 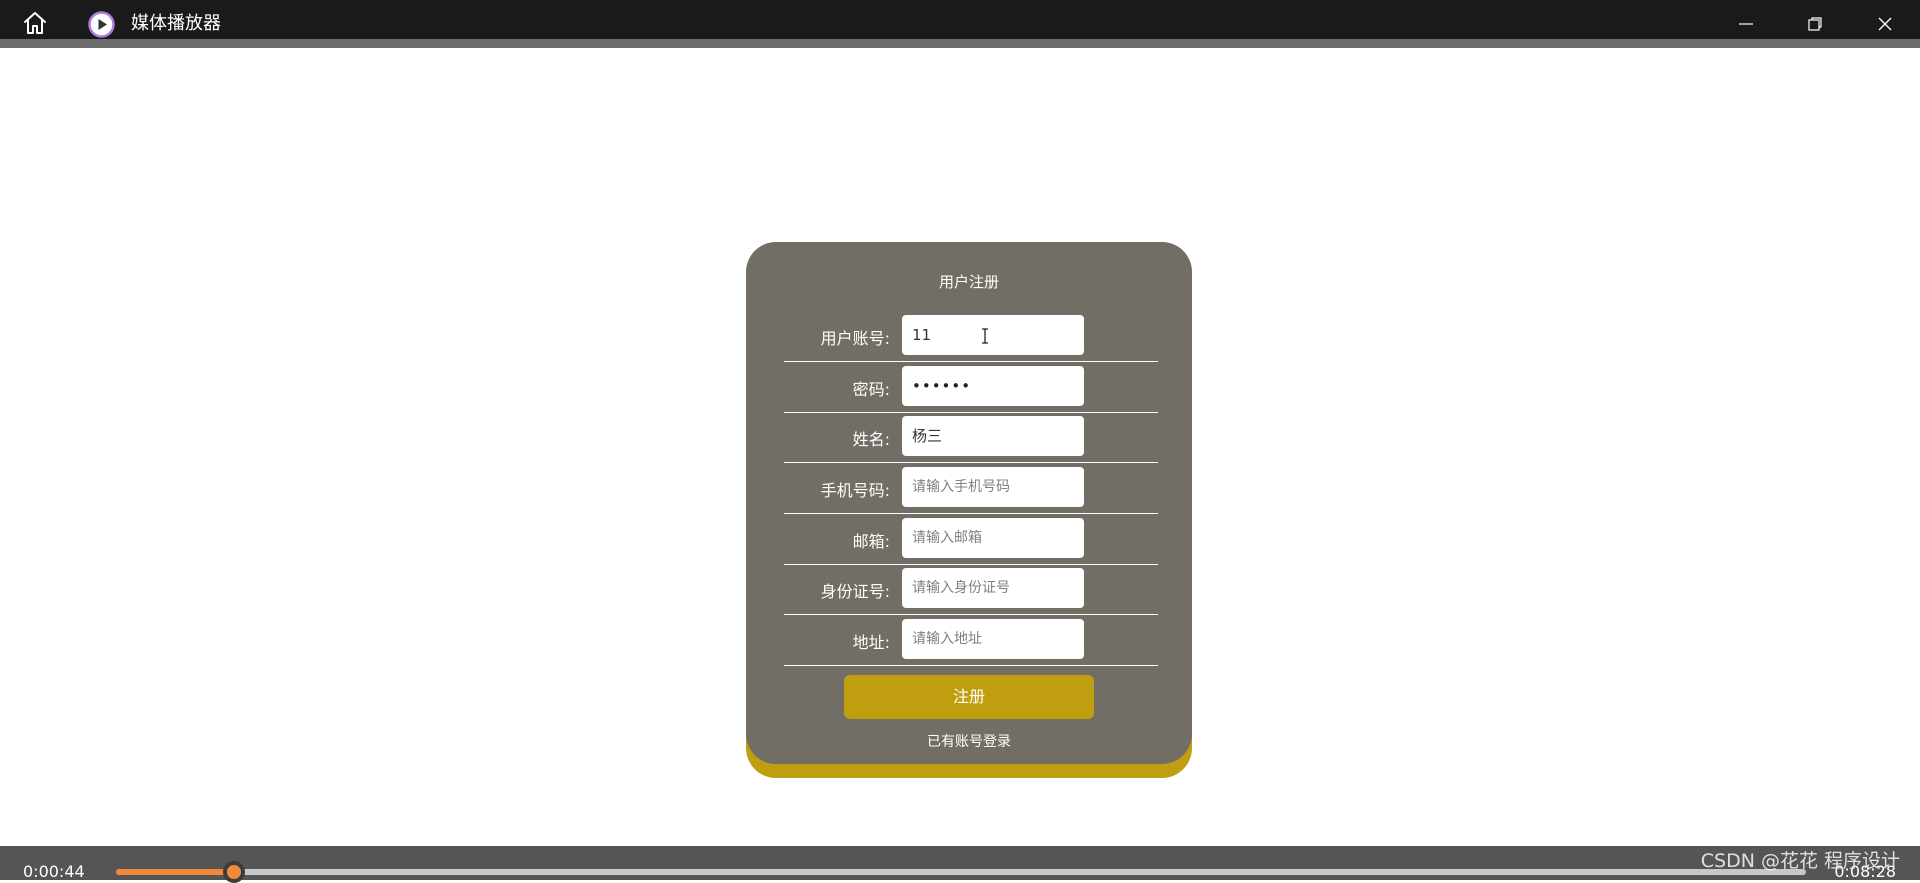 I want to click on text-cursor-icon, so click(x=985, y=336).